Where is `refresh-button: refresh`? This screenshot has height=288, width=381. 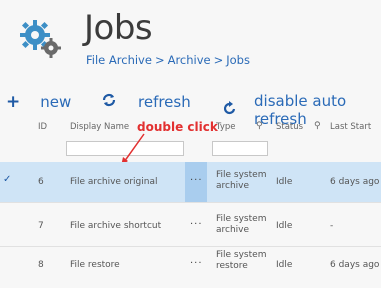 refresh-button: refresh is located at coordinates (146, 102).